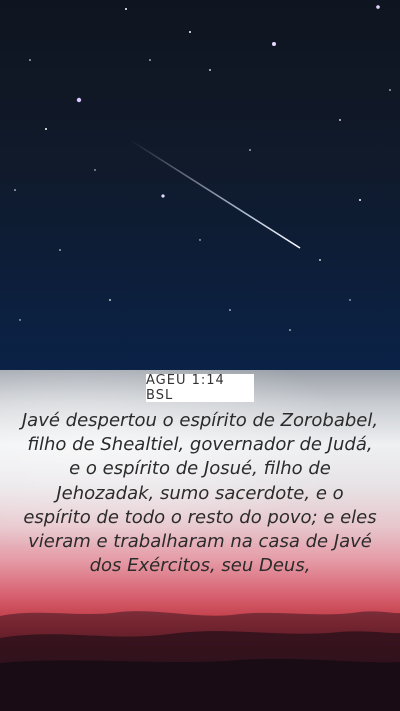 Image resolution: width=400 pixels, height=711 pixels. Describe the element at coordinates (200, 661) in the screenshot. I see `dark-clouds` at that location.